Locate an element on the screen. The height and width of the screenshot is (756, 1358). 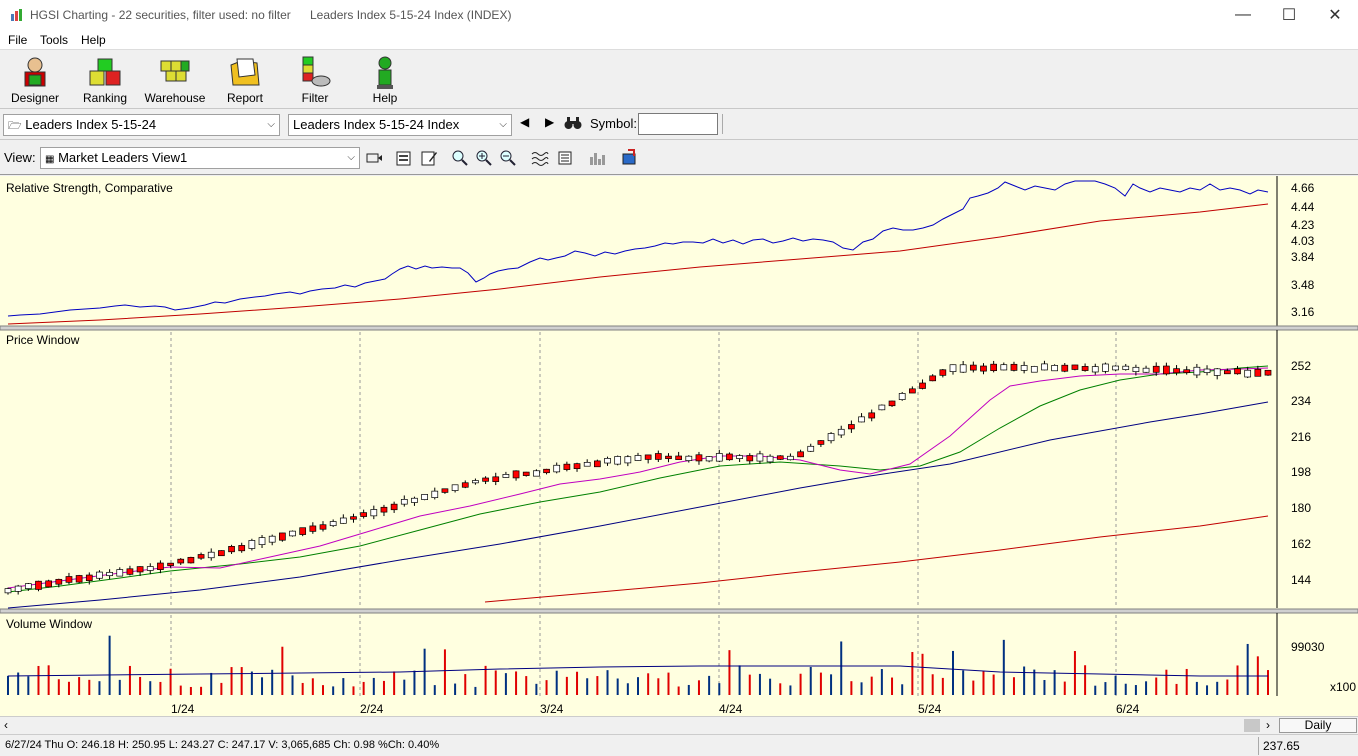
designer-button: Designer is located at coordinates (35, 80).